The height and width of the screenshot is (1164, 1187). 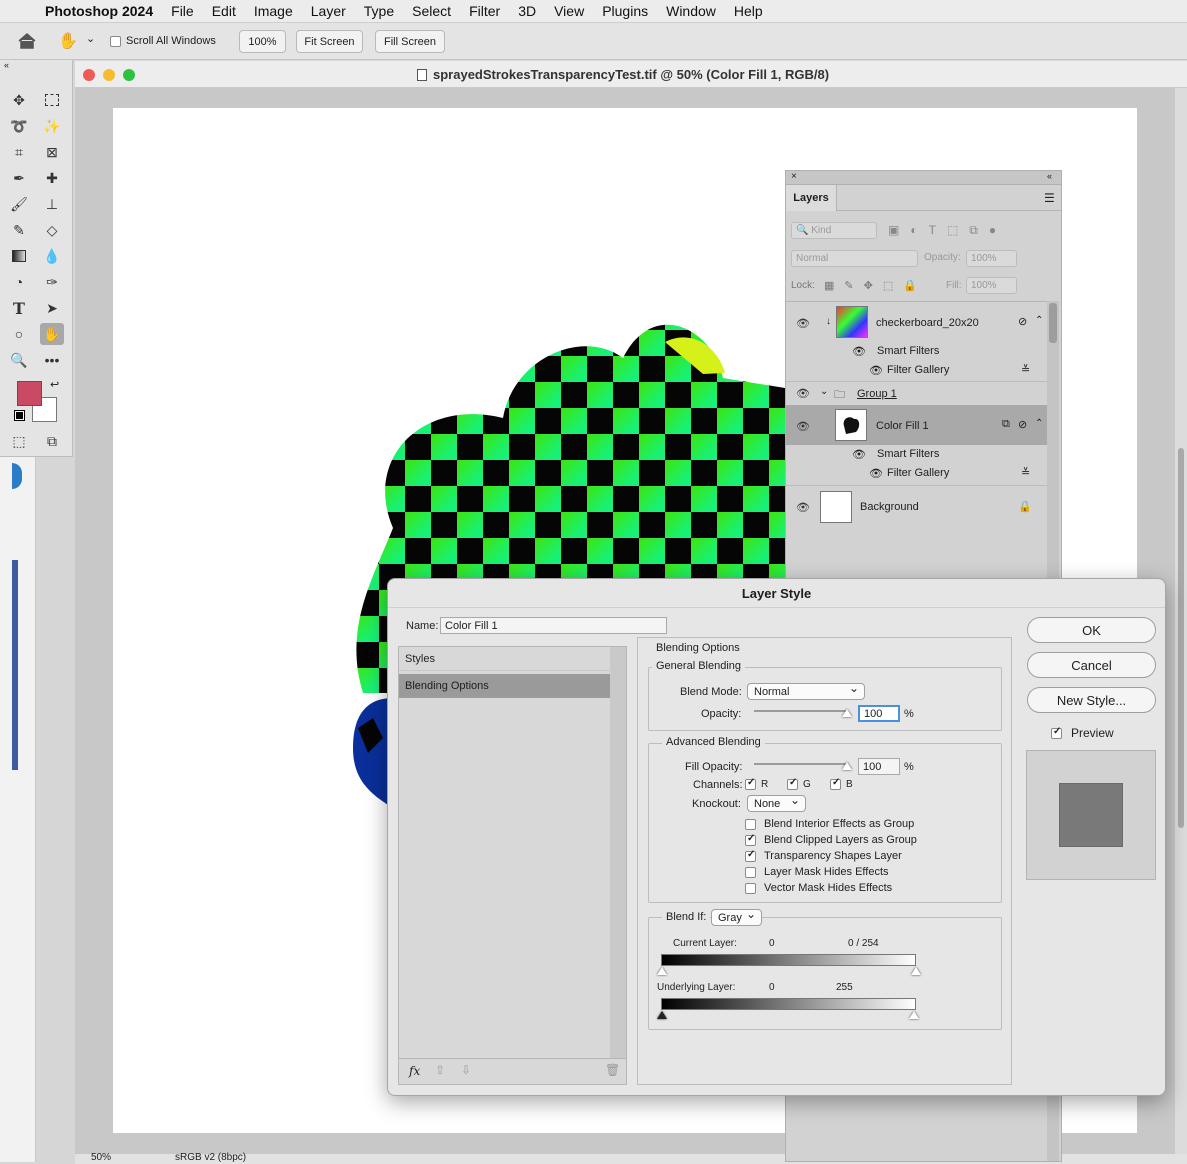 I want to click on home-icon, so click(x=27, y=41).